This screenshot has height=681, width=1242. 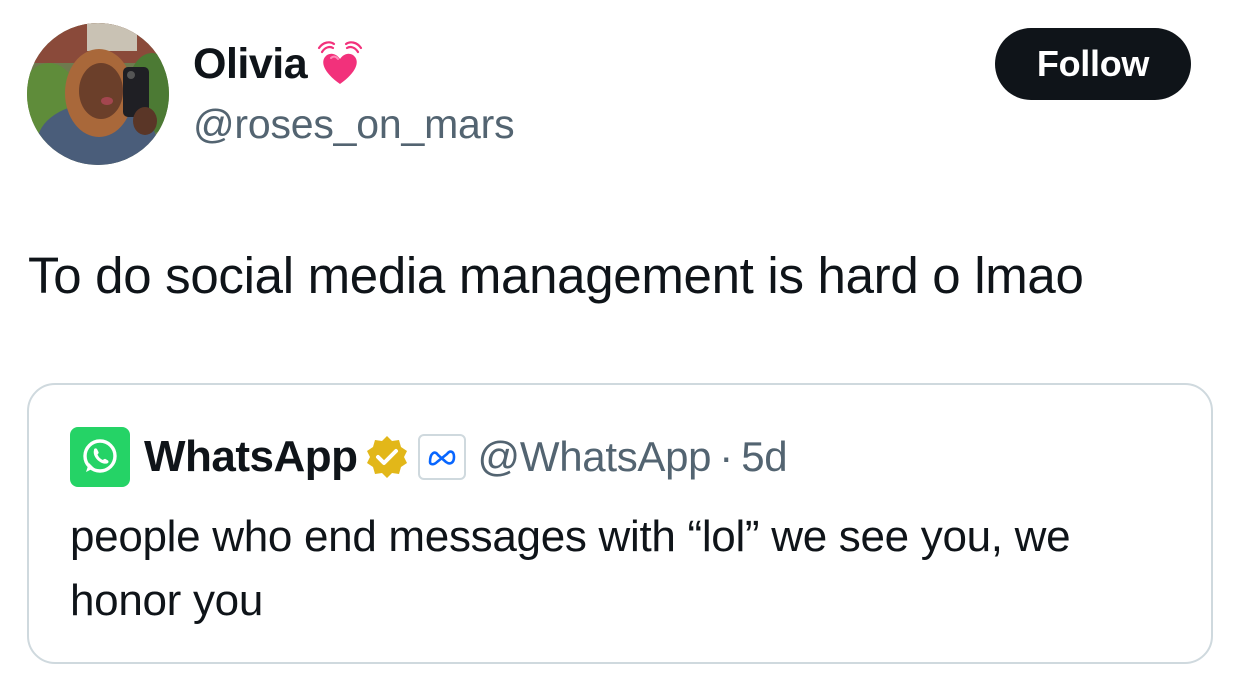 I want to click on quoted-timestamp: 5d, so click(x=764, y=457).